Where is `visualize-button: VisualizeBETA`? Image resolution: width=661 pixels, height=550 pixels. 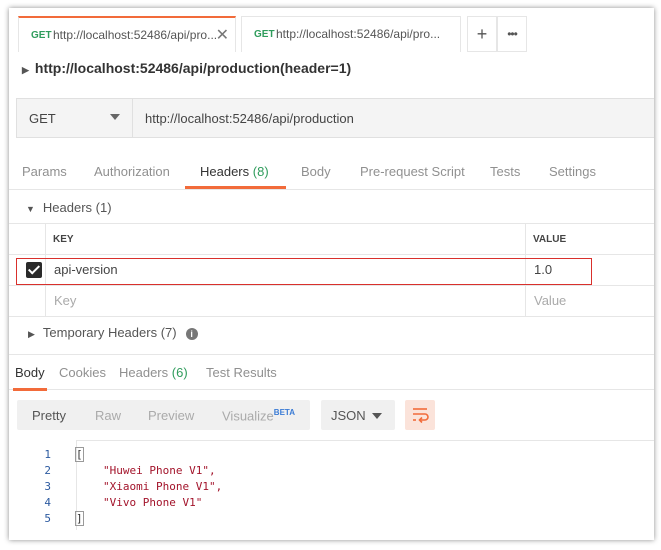
visualize-button: VisualizeBETA is located at coordinates (258, 415).